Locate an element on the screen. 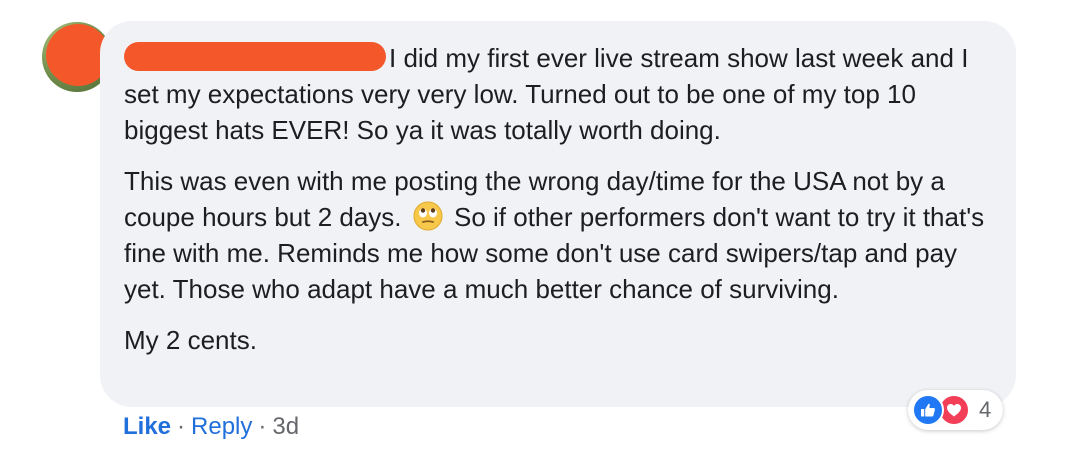  reply-button: Reply is located at coordinates (221, 426).